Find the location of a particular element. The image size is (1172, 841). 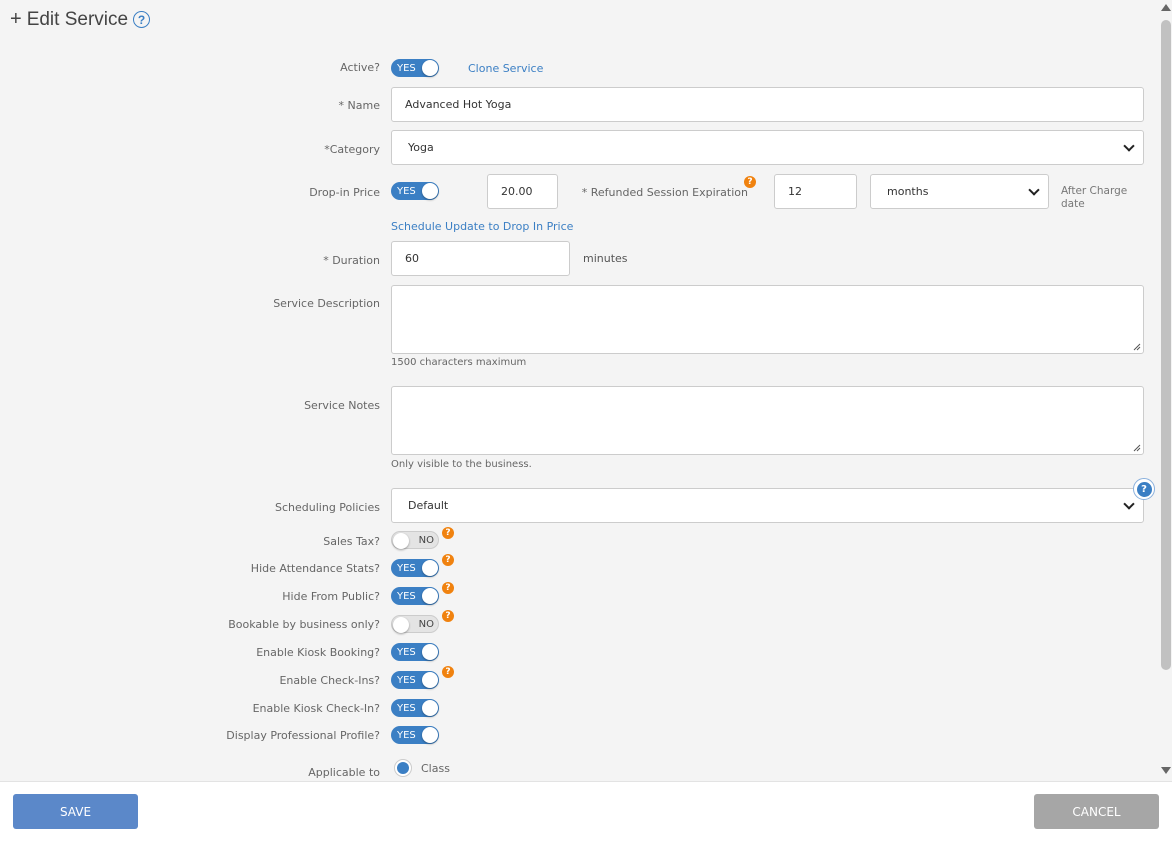

hide-attendance-toggle: YES is located at coordinates (415, 568).